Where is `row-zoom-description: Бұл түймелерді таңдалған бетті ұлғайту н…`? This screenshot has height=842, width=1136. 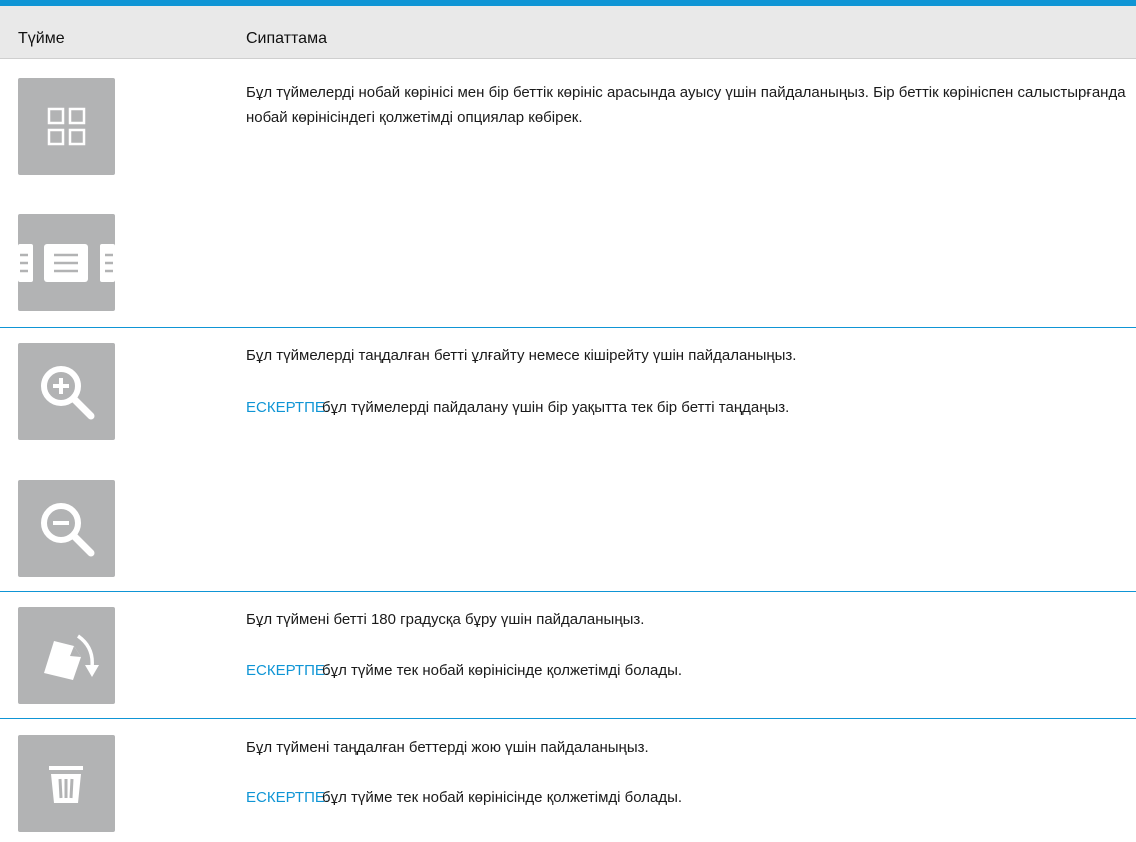 row-zoom-description: Бұл түймелерді таңдалған бетті ұлғайту н… is located at coordinates (521, 355).